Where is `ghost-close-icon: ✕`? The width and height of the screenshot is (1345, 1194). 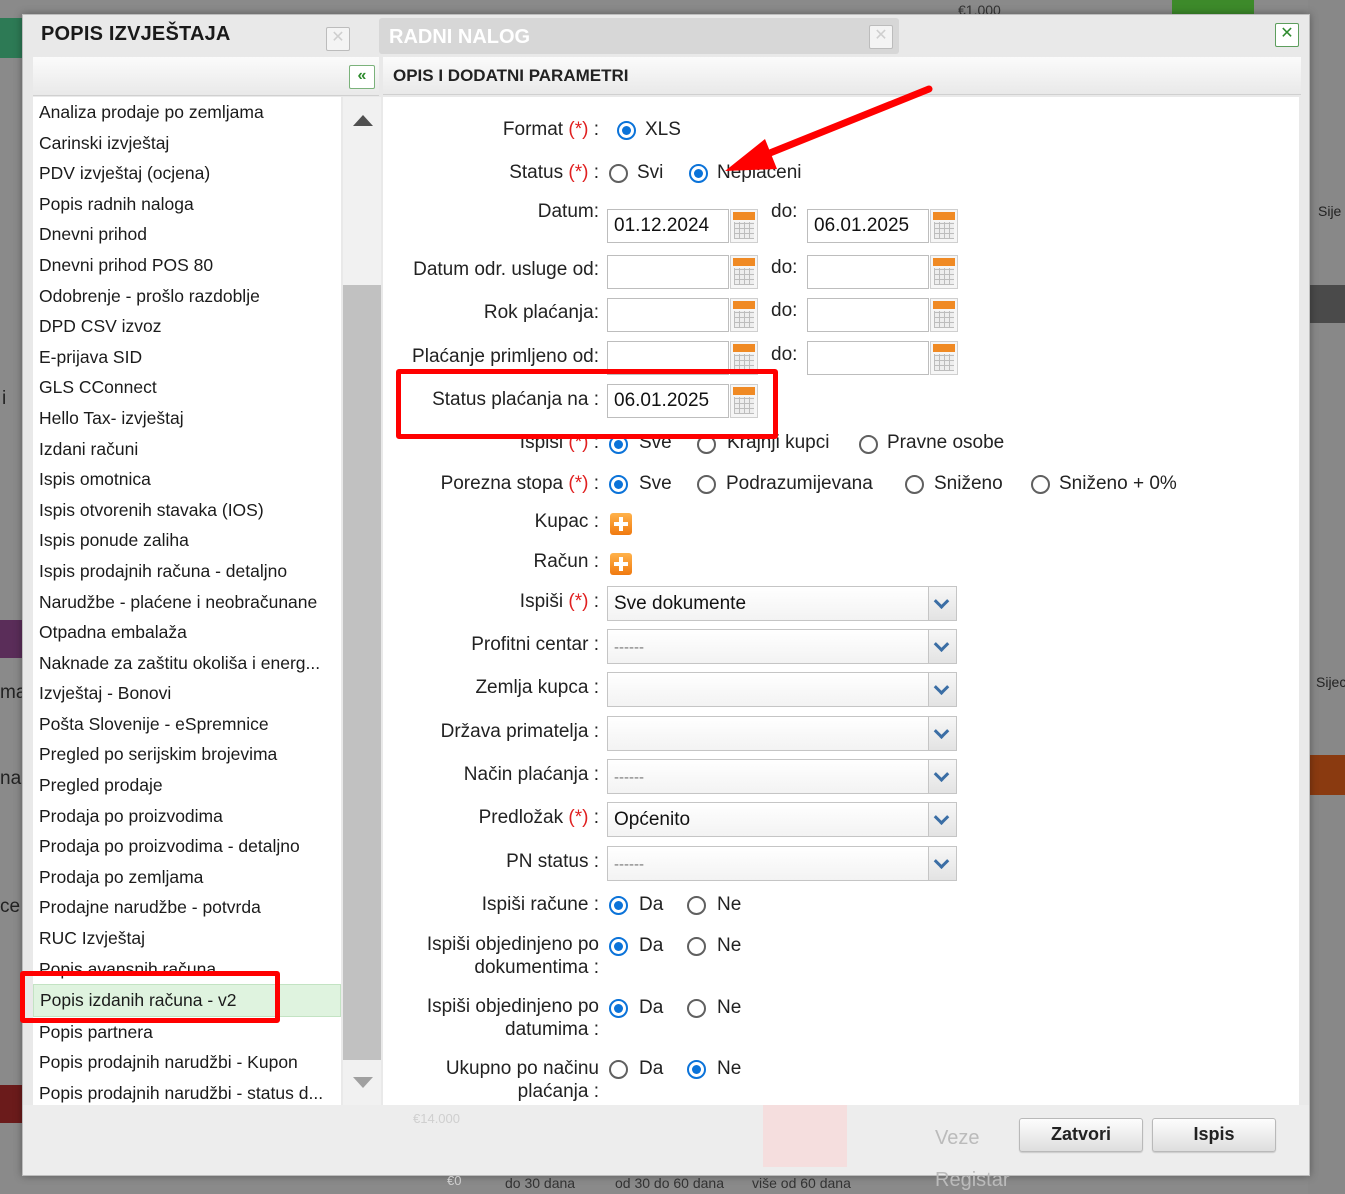
ghost-close-icon: ✕ is located at coordinates (881, 37).